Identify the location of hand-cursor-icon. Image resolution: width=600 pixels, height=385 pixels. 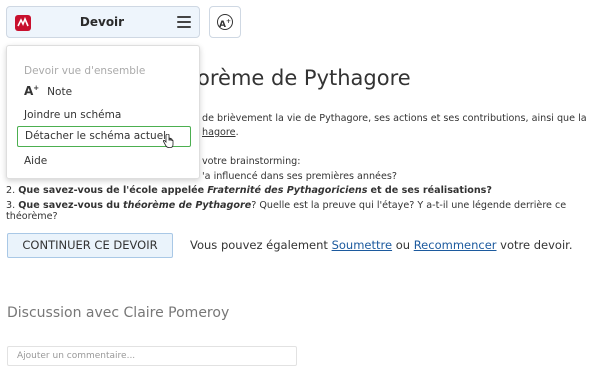
(168, 141).